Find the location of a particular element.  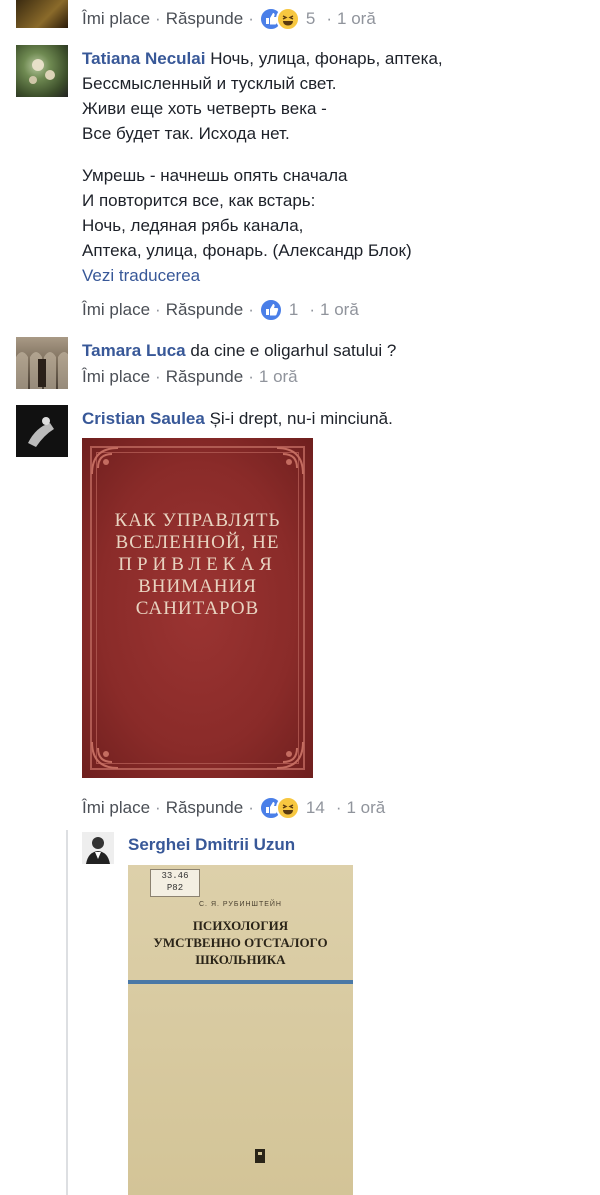

comment-text: И повторится все, как встарь: is located at coordinates (199, 200).